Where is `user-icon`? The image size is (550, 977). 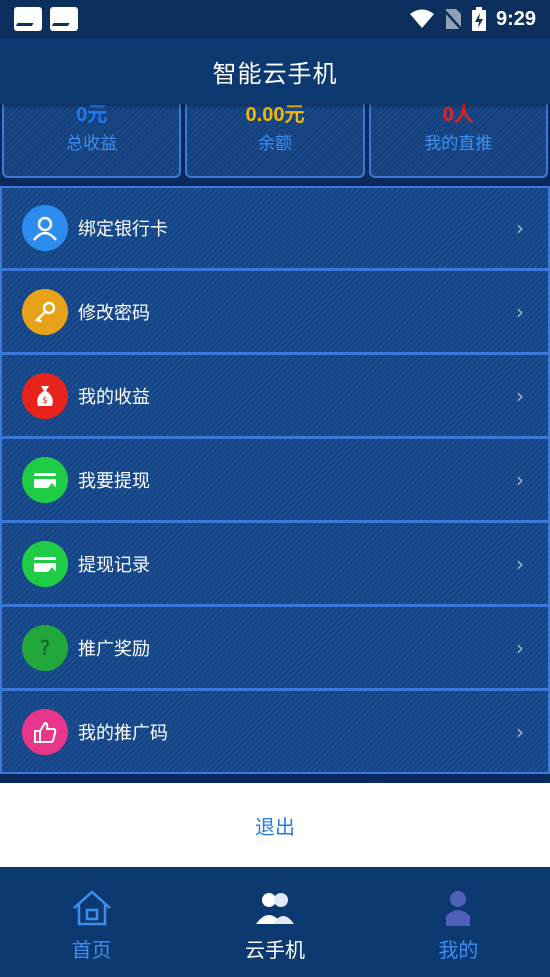 user-icon is located at coordinates (45, 228).